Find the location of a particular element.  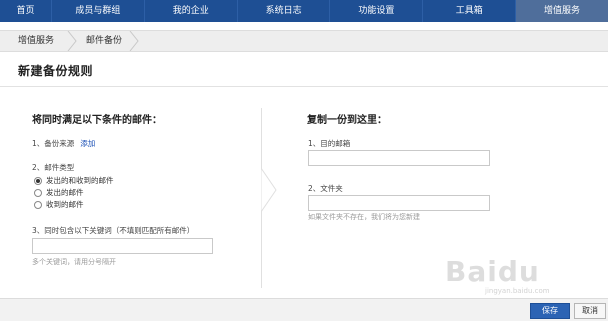

destination-mailbox-input is located at coordinates (399, 158).